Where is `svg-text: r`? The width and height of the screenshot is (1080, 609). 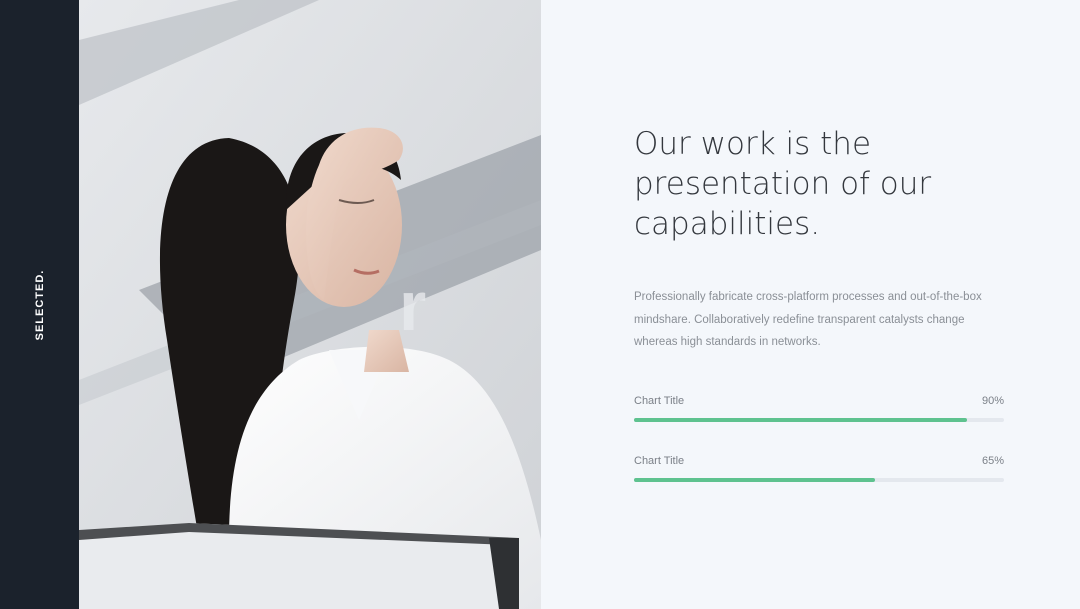 svg-text: r is located at coordinates (412, 306).